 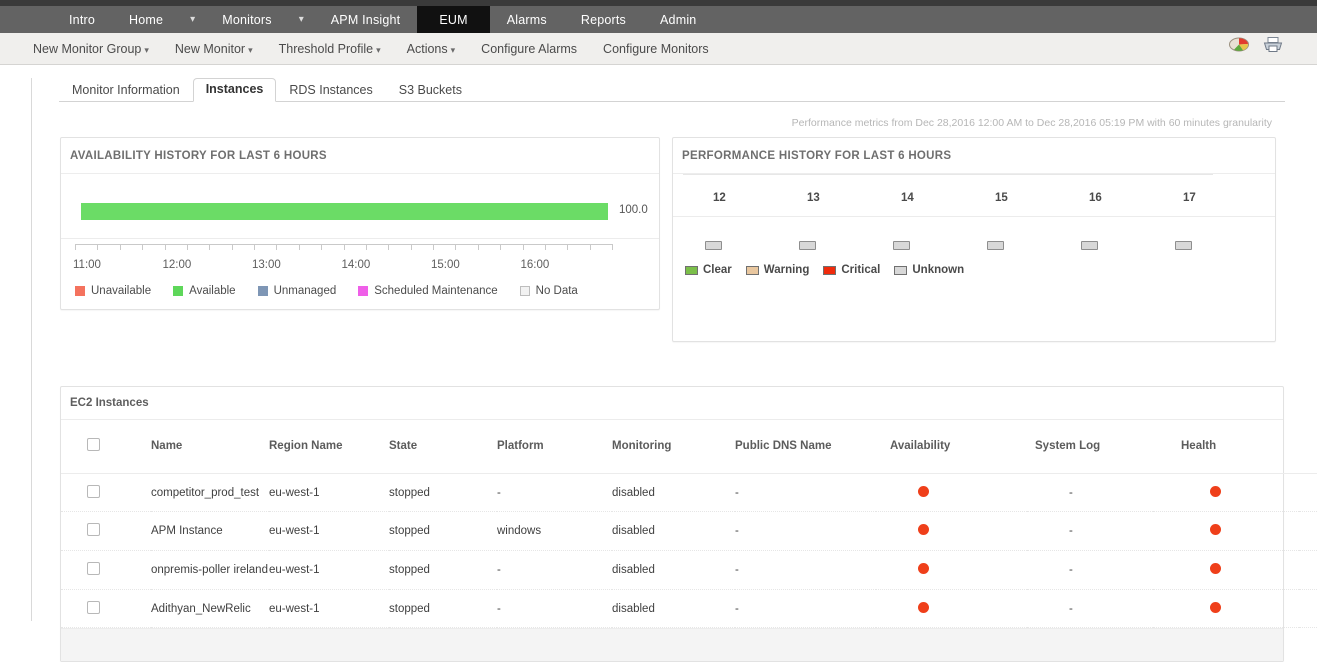 I want to click on legend-swatch-unknown, so click(x=901, y=270).